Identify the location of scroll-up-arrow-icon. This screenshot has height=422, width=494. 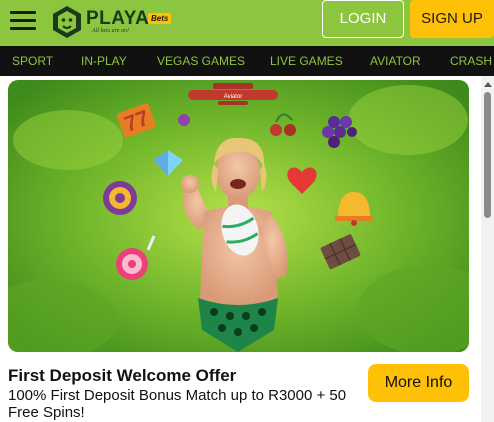
(488, 84).